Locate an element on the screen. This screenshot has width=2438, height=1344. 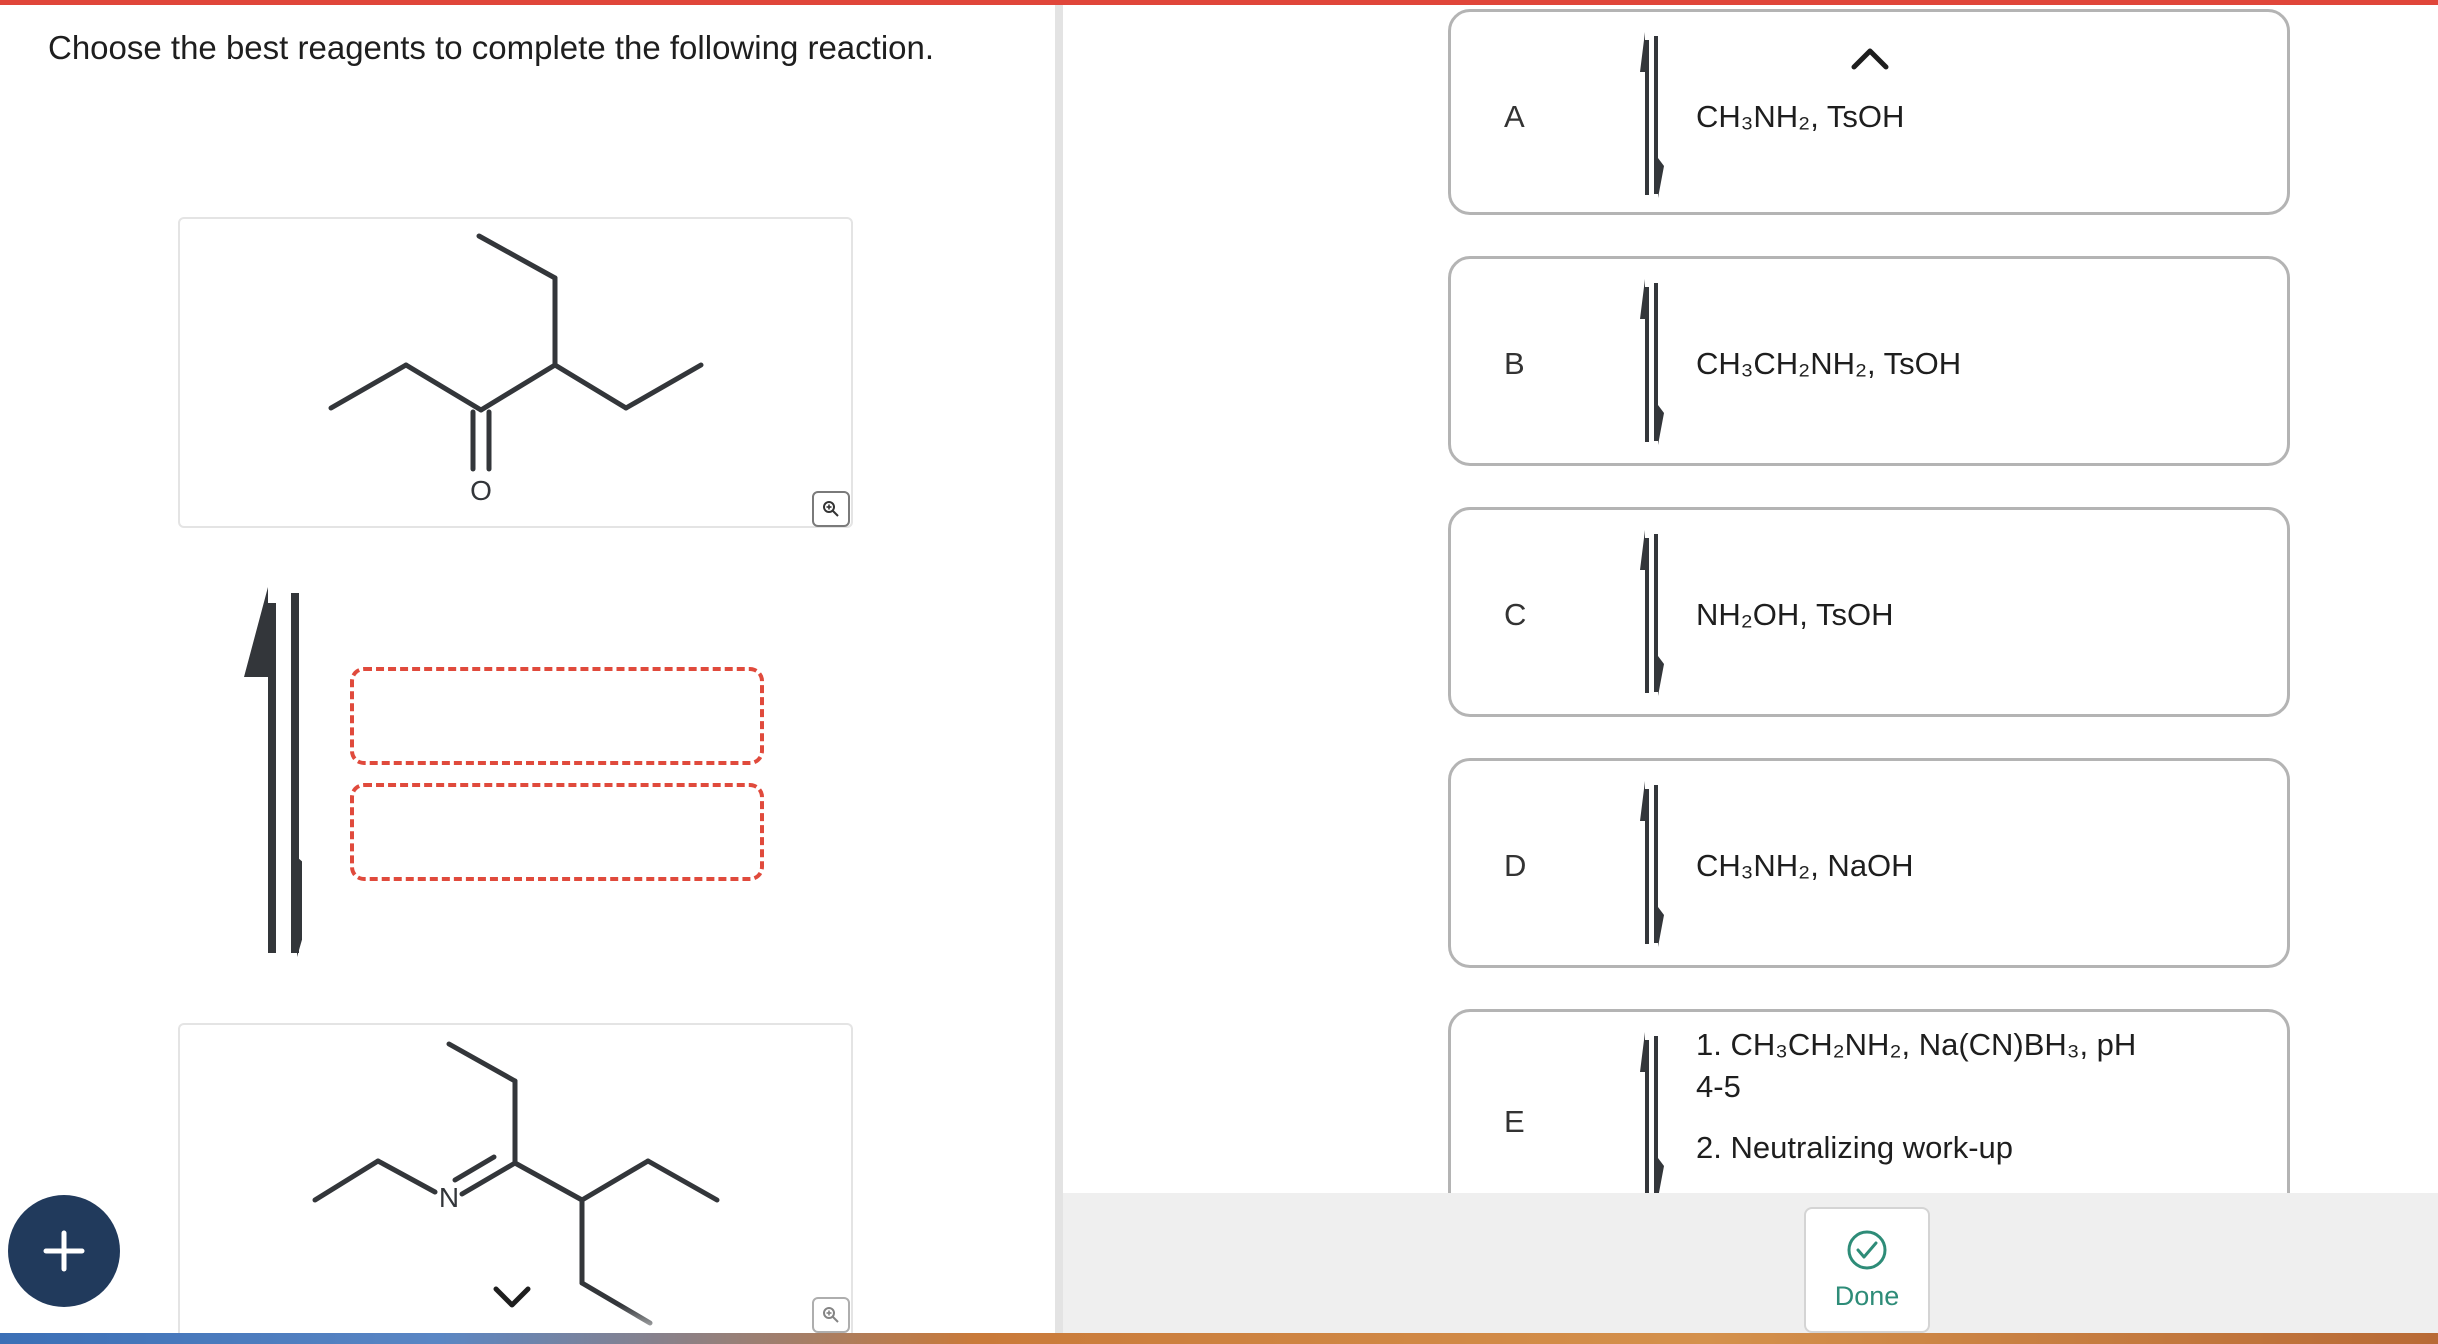
add-button is located at coordinates (64, 1251).